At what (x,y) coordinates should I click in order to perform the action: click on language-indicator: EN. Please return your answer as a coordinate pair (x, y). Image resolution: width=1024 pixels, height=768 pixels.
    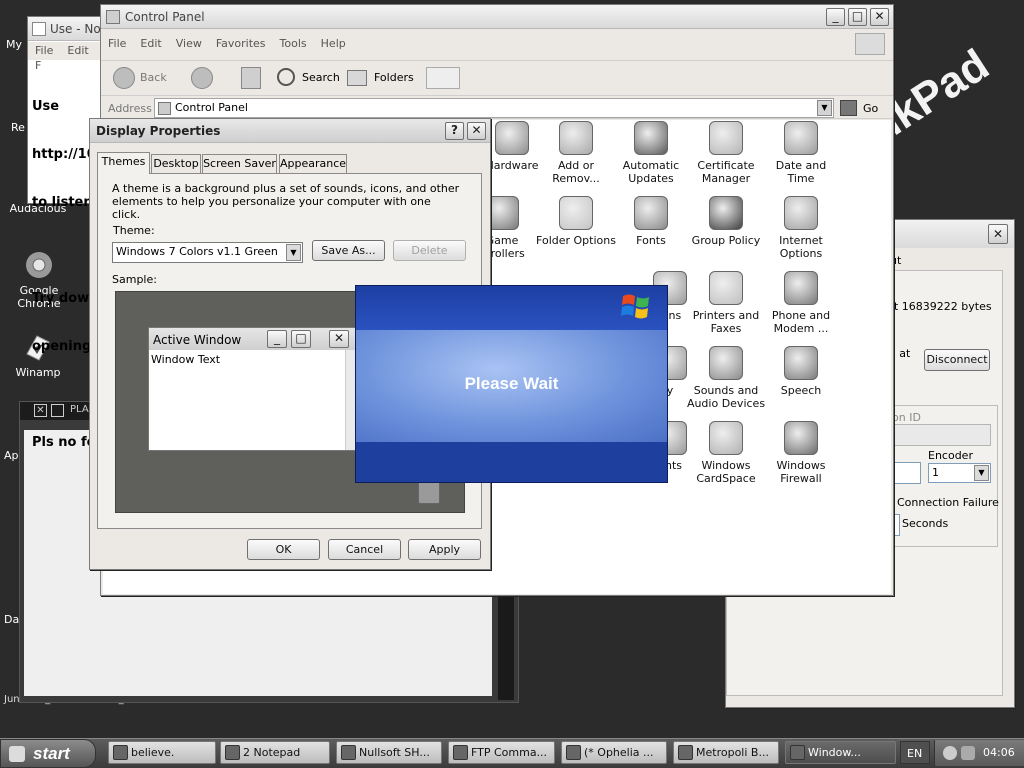
    Looking at the image, I should click on (915, 752).